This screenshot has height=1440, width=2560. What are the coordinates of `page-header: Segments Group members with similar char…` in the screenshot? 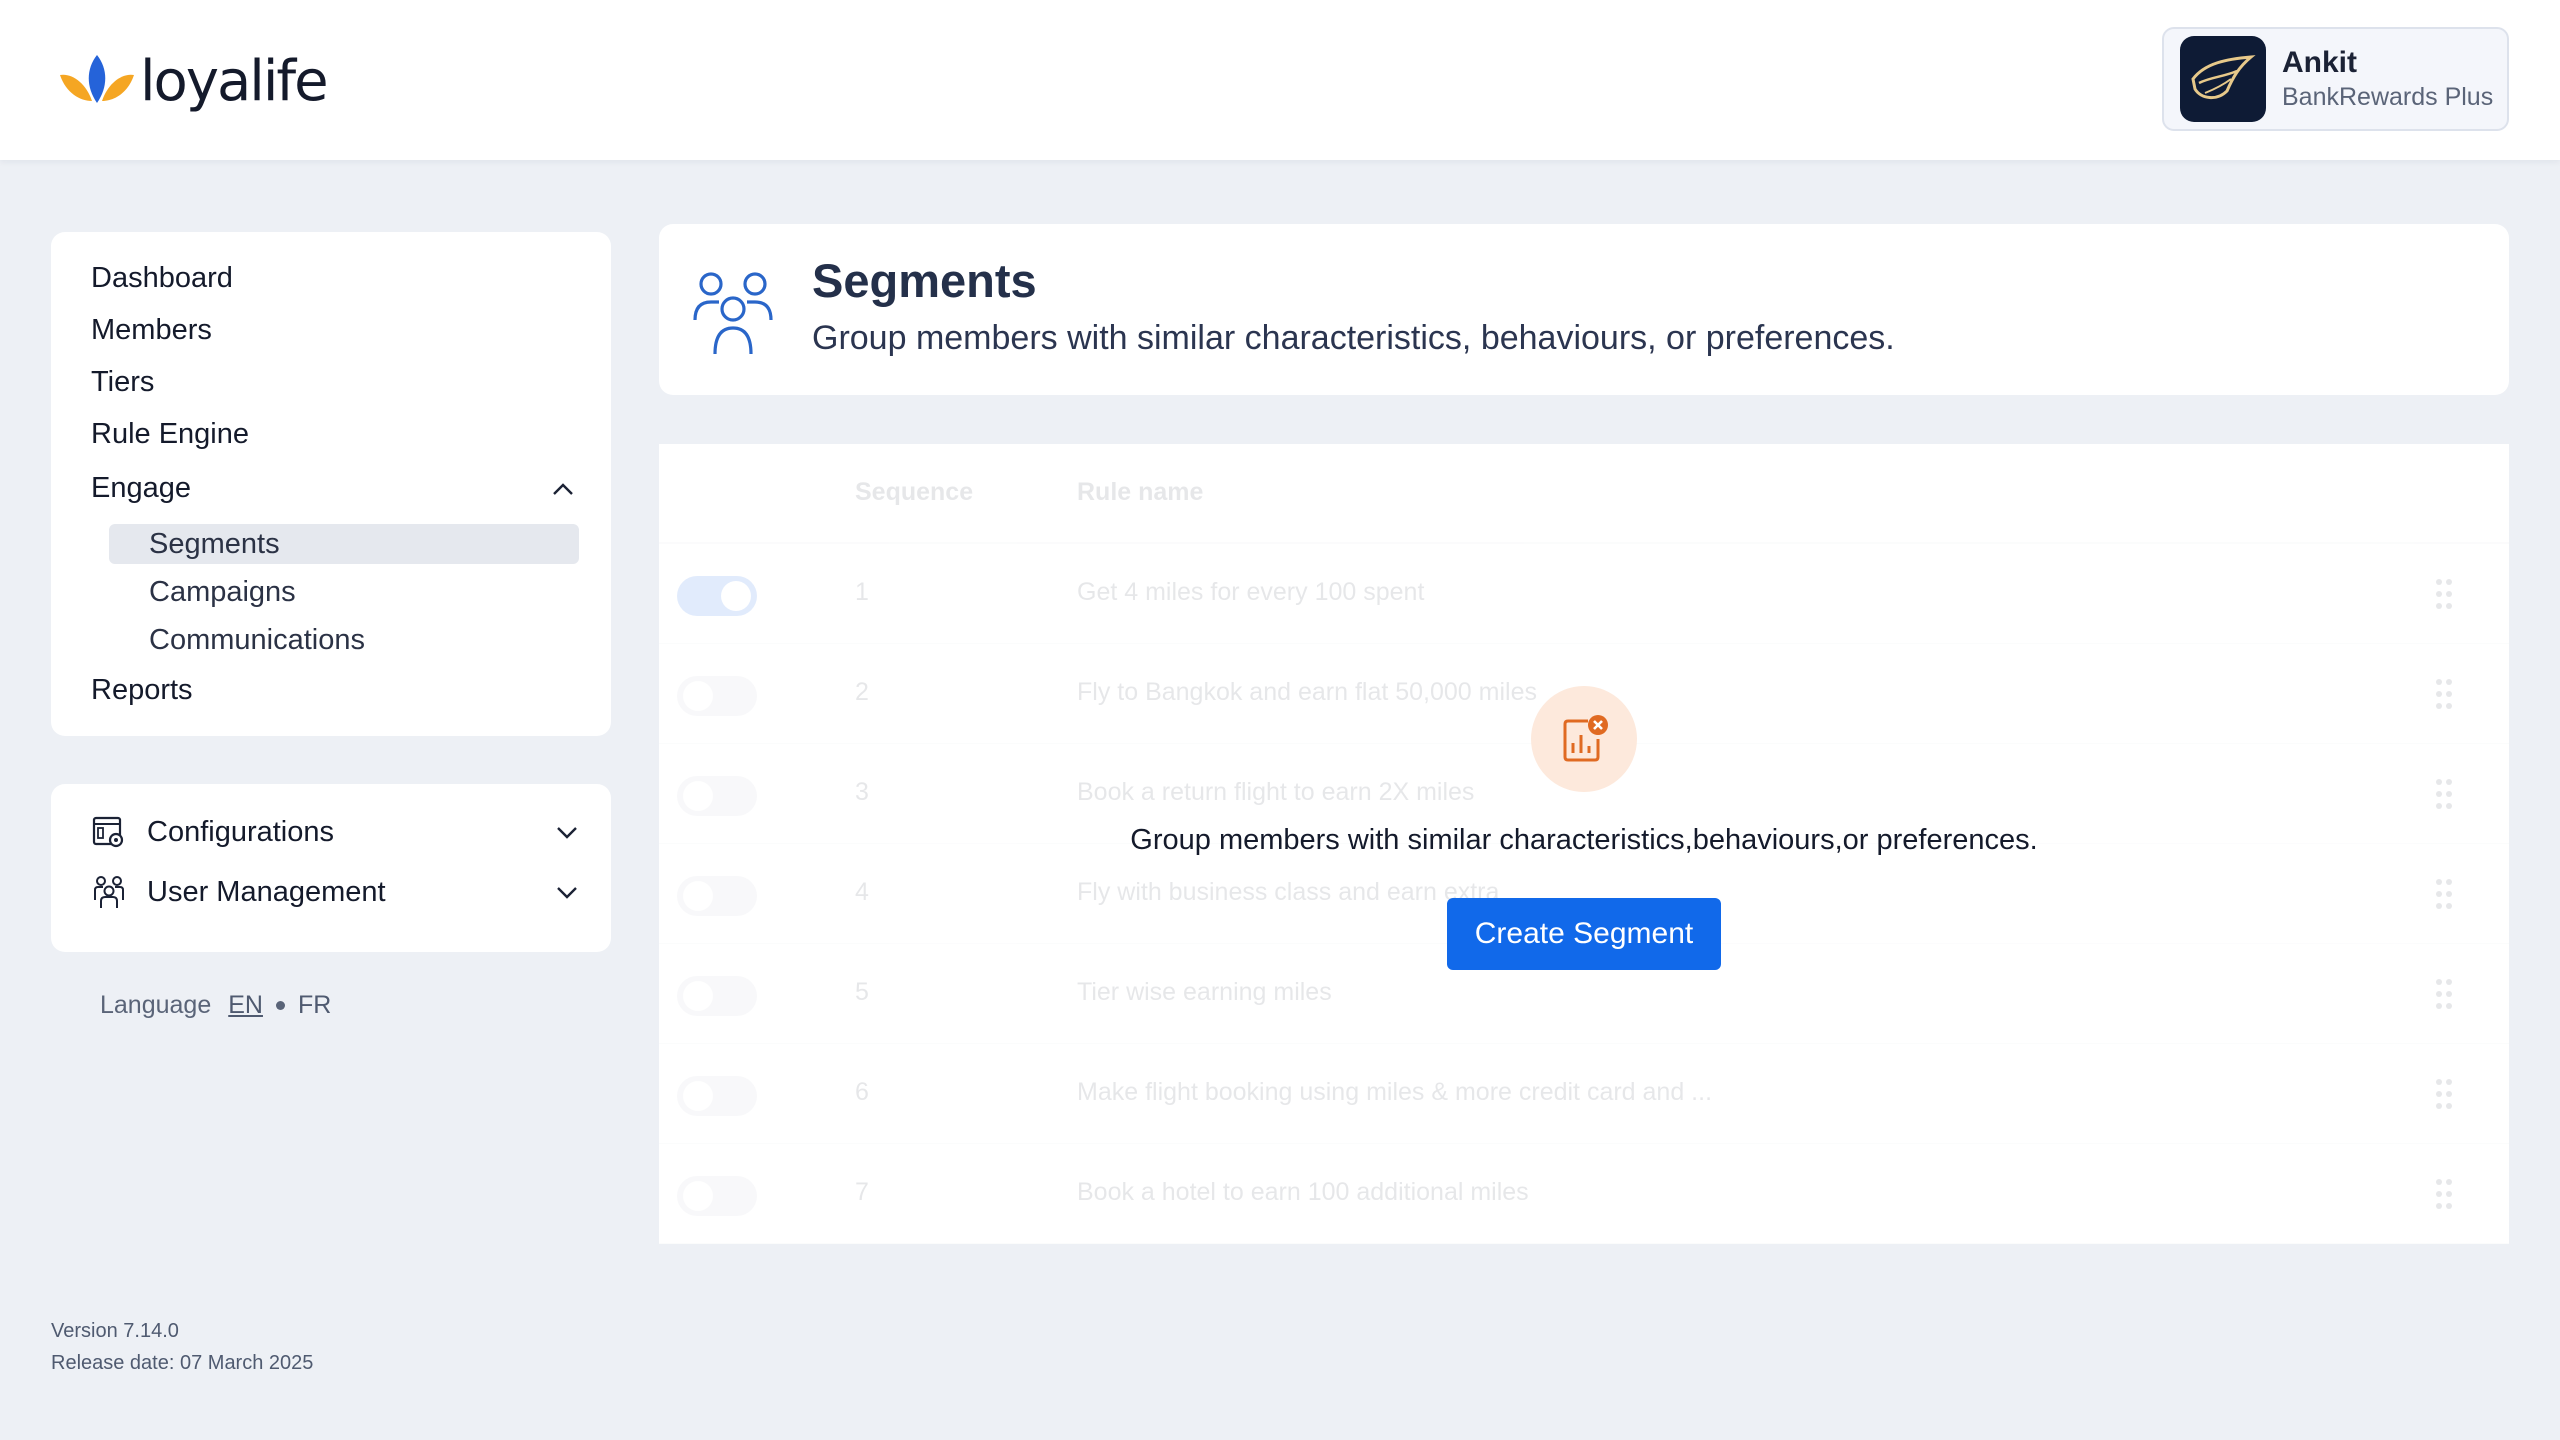 It's located at (1584, 309).